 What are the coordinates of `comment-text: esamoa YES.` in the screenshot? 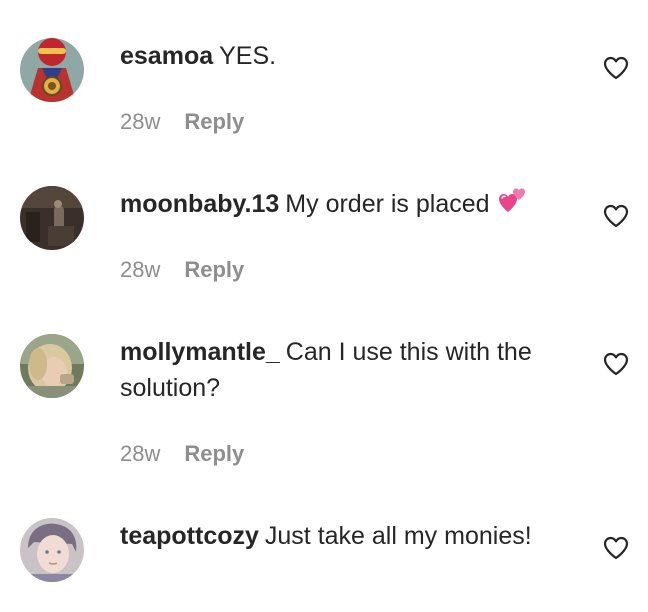 It's located at (340, 56).